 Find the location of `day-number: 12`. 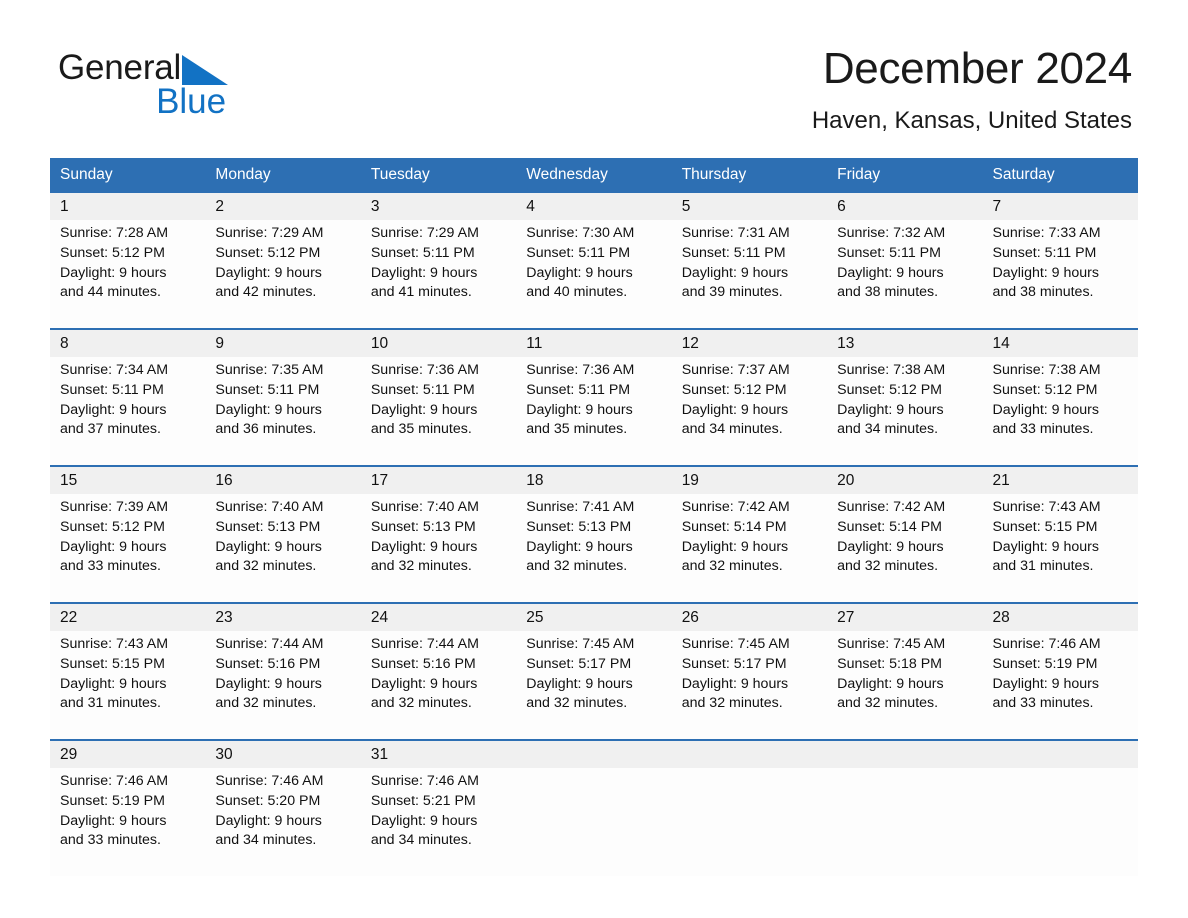

day-number: 12 is located at coordinates (749, 342).